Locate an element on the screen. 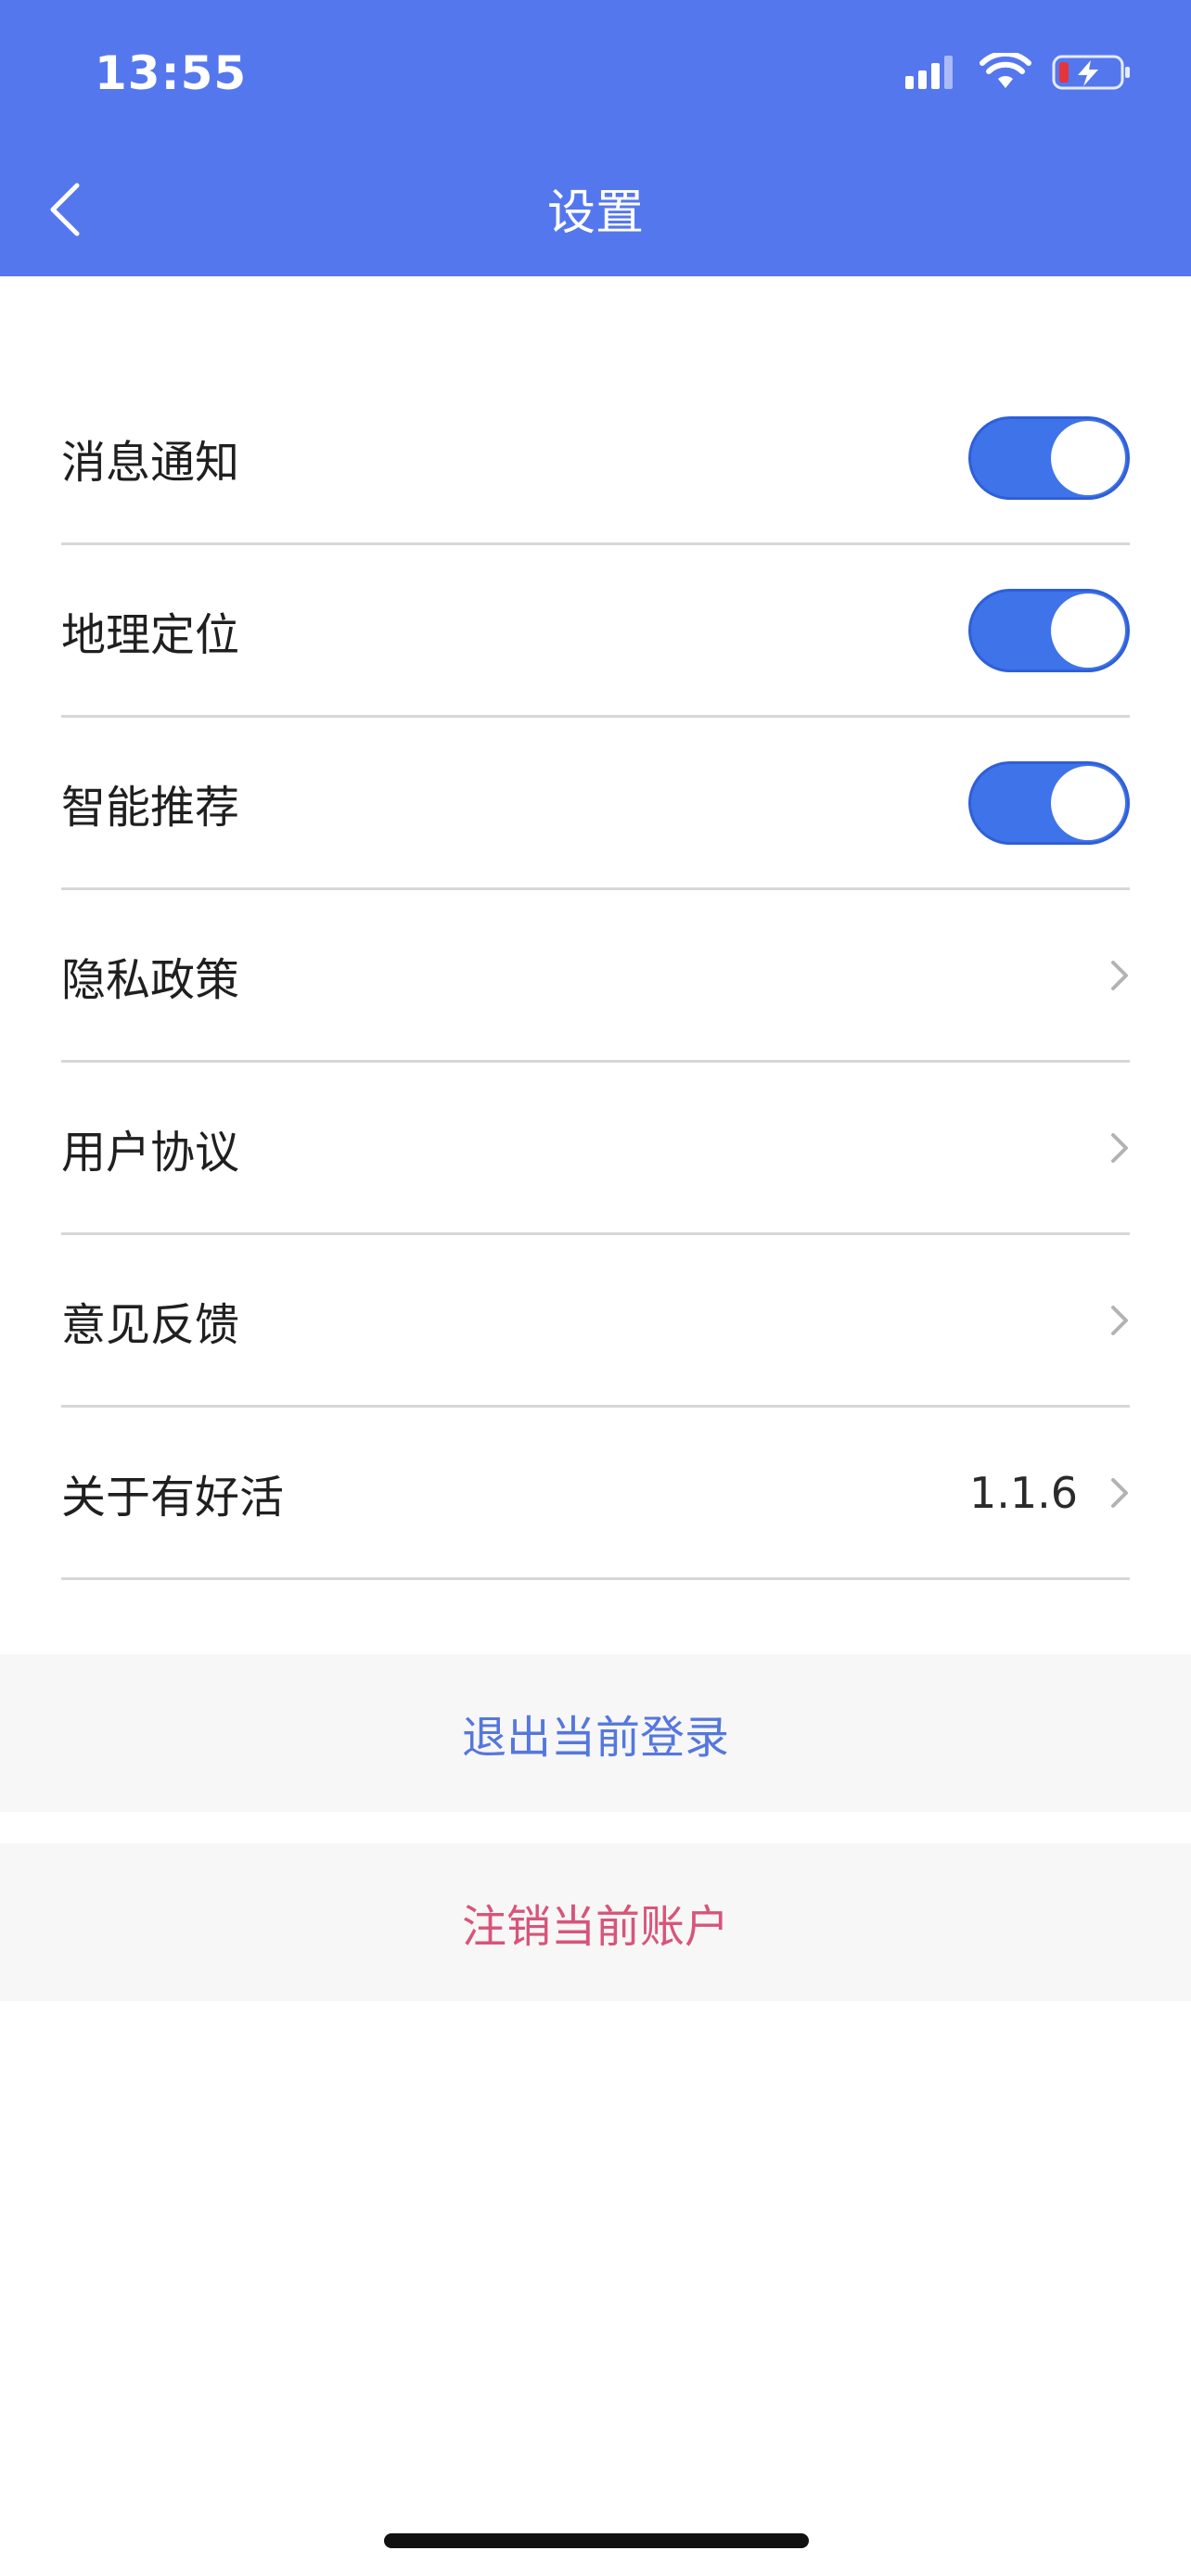 The height and width of the screenshot is (2576, 1191). message-notification-toggle is located at coordinates (1049, 457).